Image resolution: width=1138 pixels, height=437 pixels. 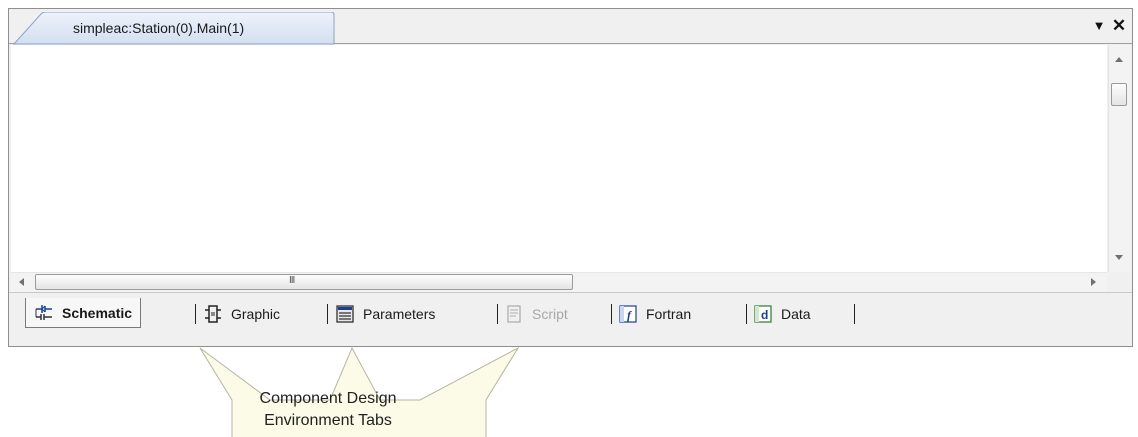 What do you see at coordinates (328, 398) in the screenshot?
I see `callout-line-1: Component Design` at bounding box center [328, 398].